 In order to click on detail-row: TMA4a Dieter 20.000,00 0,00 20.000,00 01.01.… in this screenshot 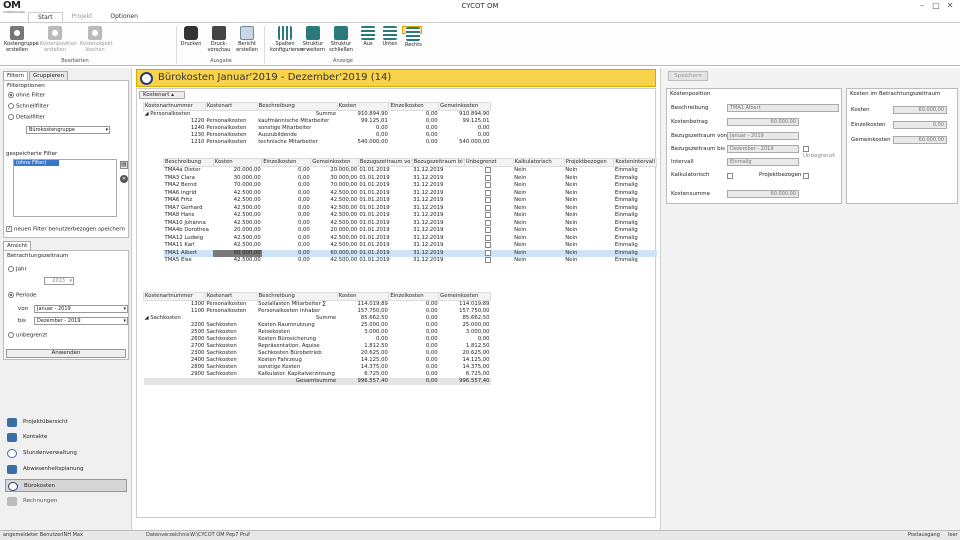, I will do `click(410, 171)`.